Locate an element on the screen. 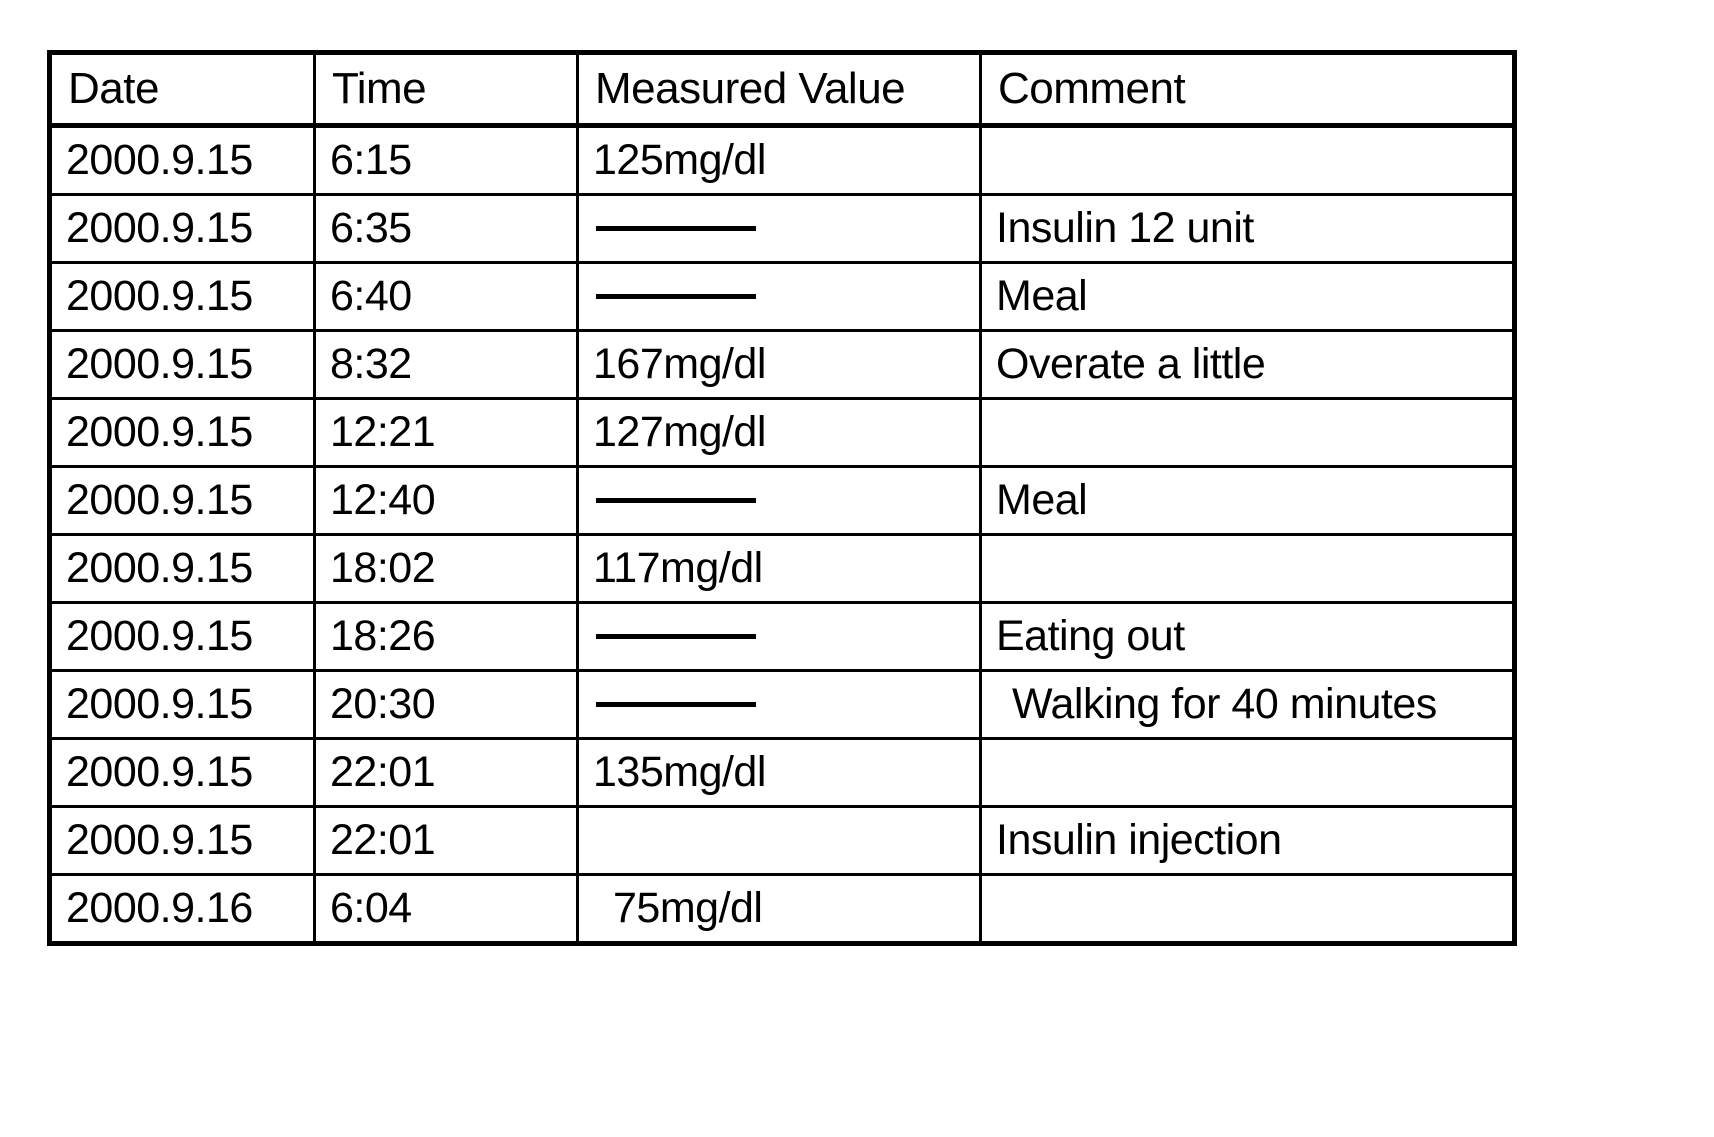  cell-time: 20:30 is located at coordinates (446, 704).